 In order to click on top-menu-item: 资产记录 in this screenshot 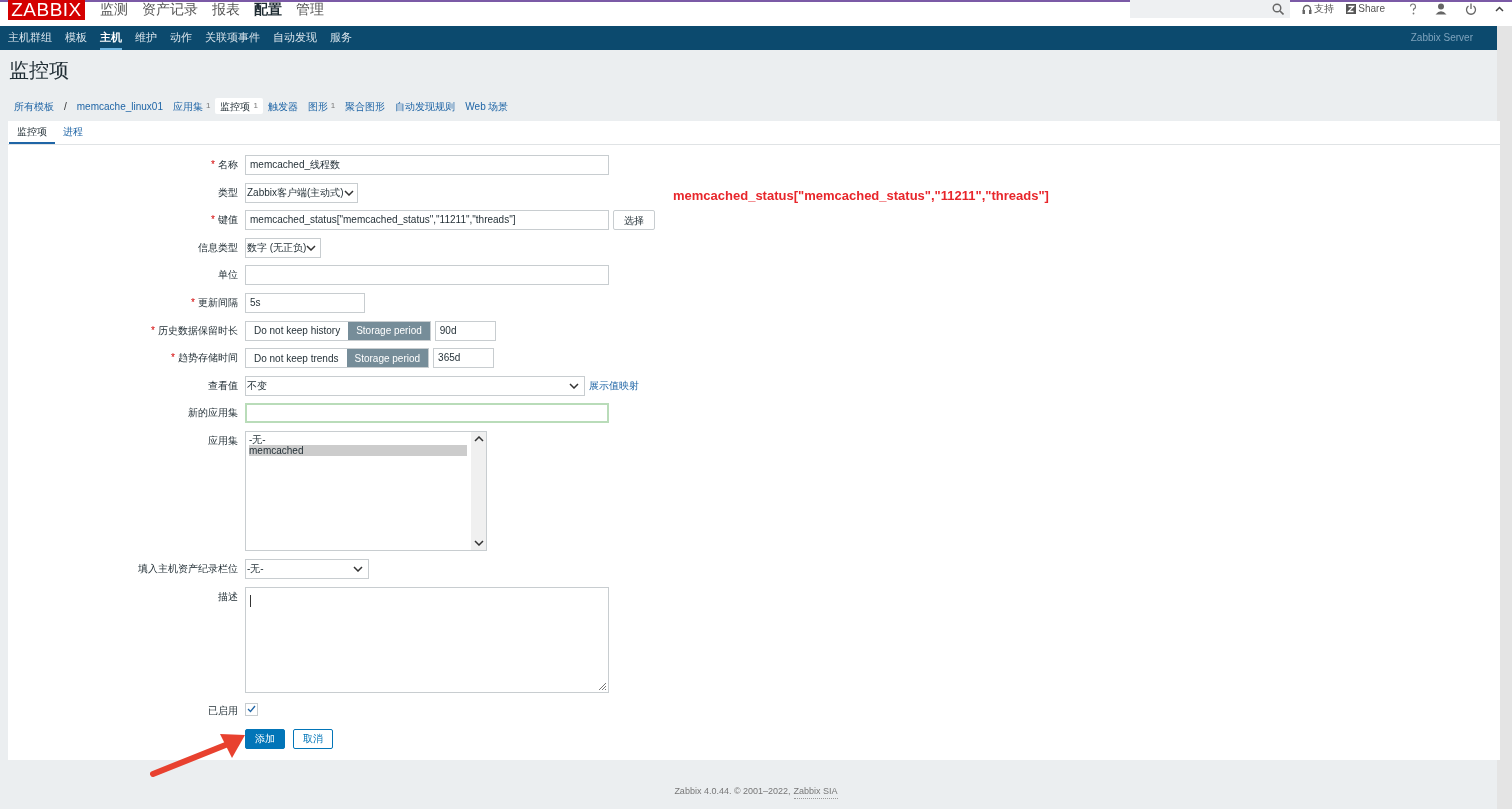, I will do `click(170, 9)`.